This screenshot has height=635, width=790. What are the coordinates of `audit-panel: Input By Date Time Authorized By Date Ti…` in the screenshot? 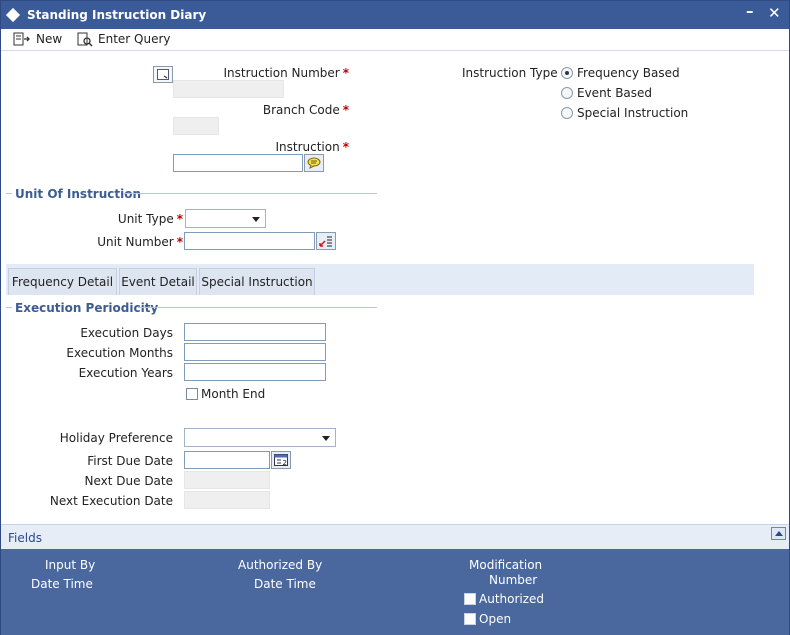 It's located at (395, 592).